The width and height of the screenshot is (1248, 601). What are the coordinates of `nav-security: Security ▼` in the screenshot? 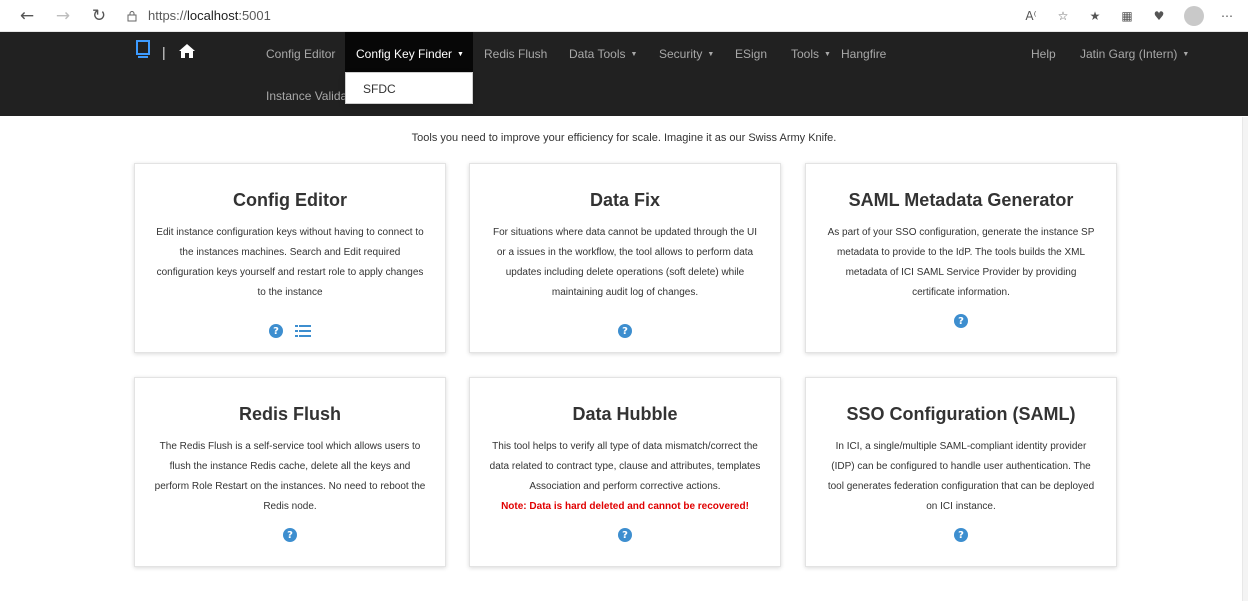 It's located at (686, 54).